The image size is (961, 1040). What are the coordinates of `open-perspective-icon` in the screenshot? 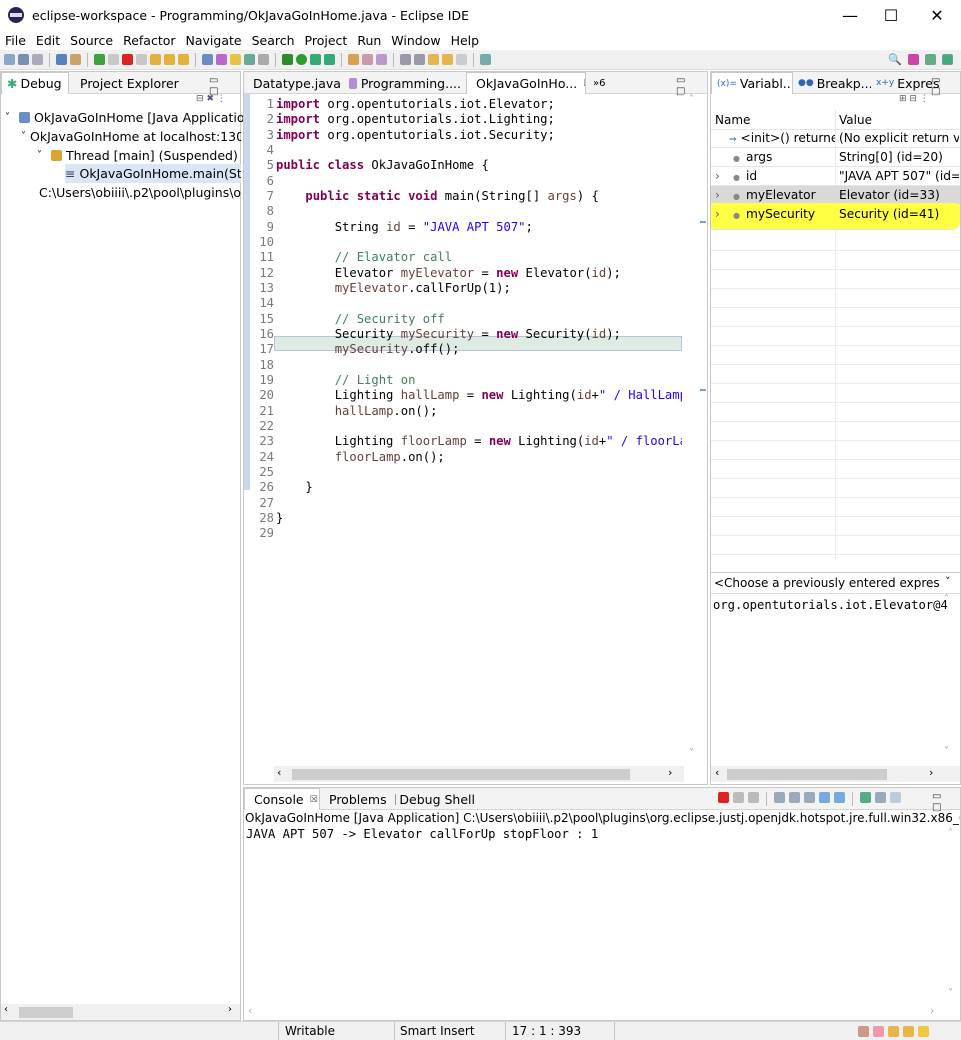 It's located at (913, 59).